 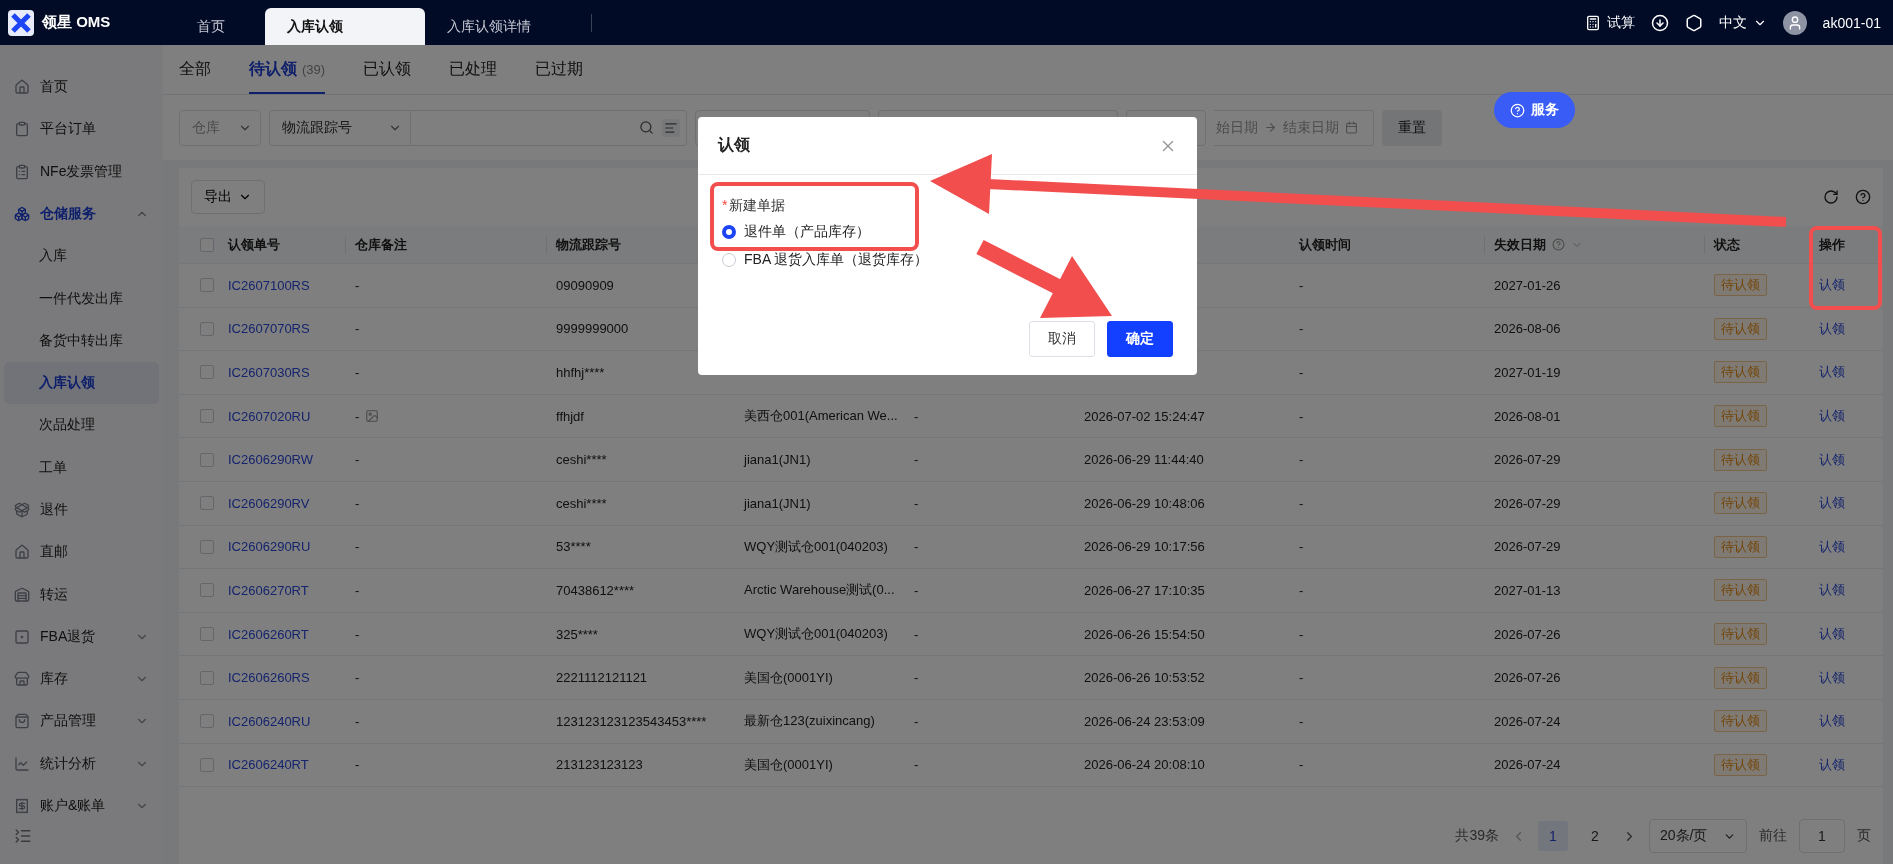 I want to click on page-size-select: 20条/页, so click(x=1698, y=836).